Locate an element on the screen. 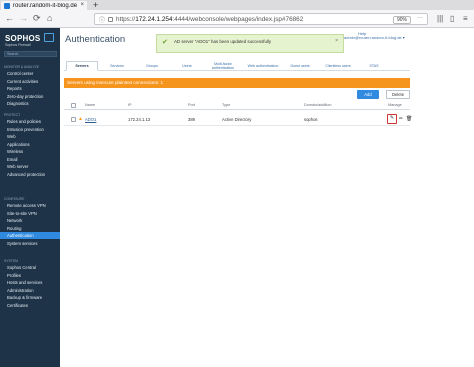 Image resolution: width=474 pixels, height=367 pixels. sidebar-search-input: Search is located at coordinates (30, 54).